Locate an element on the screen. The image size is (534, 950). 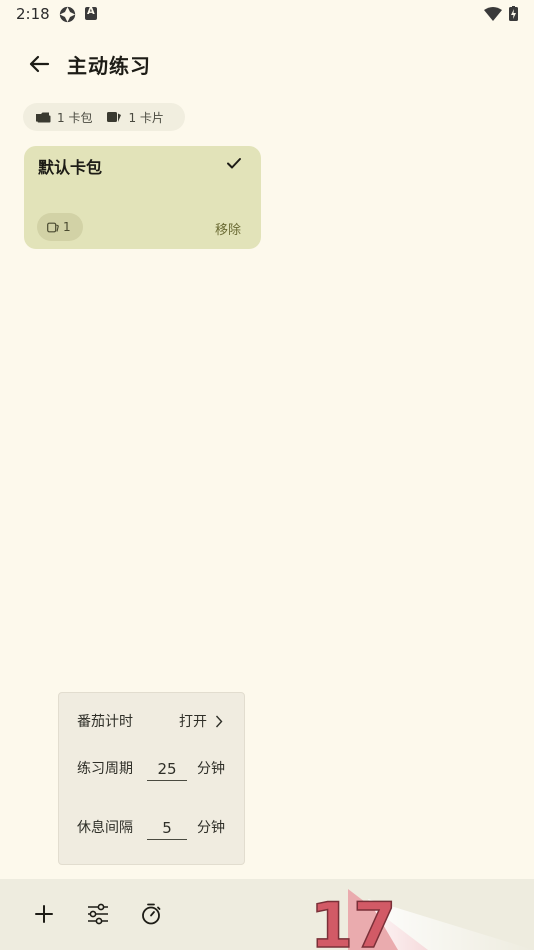
rest-interval-unit: 分钟 is located at coordinates (211, 828).